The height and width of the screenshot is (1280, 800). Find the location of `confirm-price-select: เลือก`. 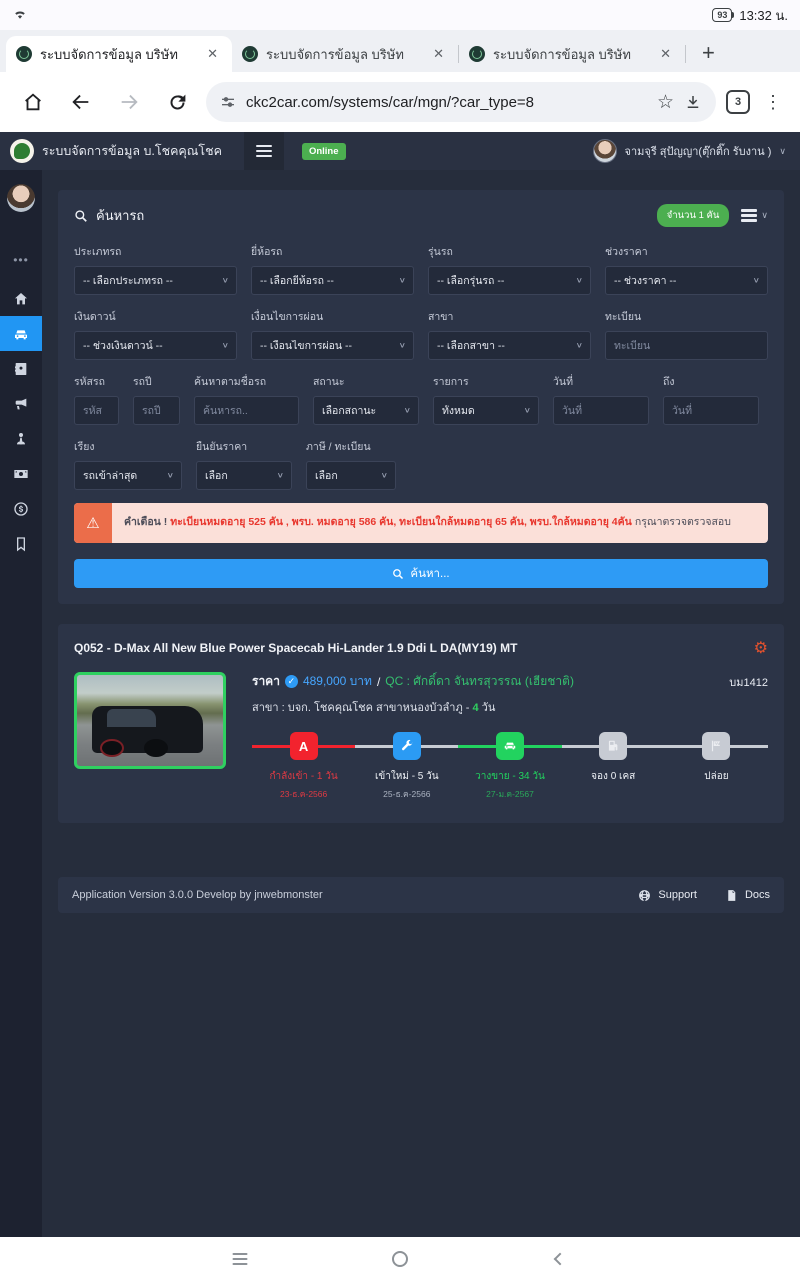

confirm-price-select: เลือก is located at coordinates (244, 475).